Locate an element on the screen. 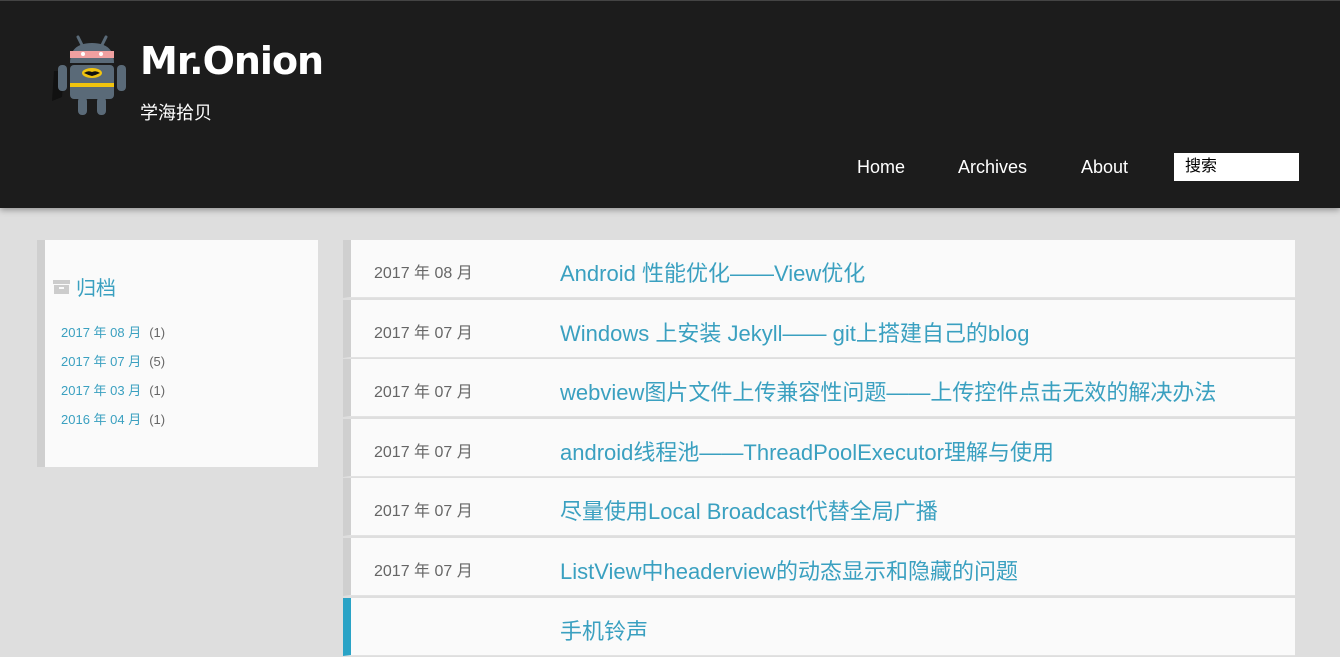 The width and height of the screenshot is (1340, 657). archive-item: 2017 年 07 月 (5) is located at coordinates (113, 365).